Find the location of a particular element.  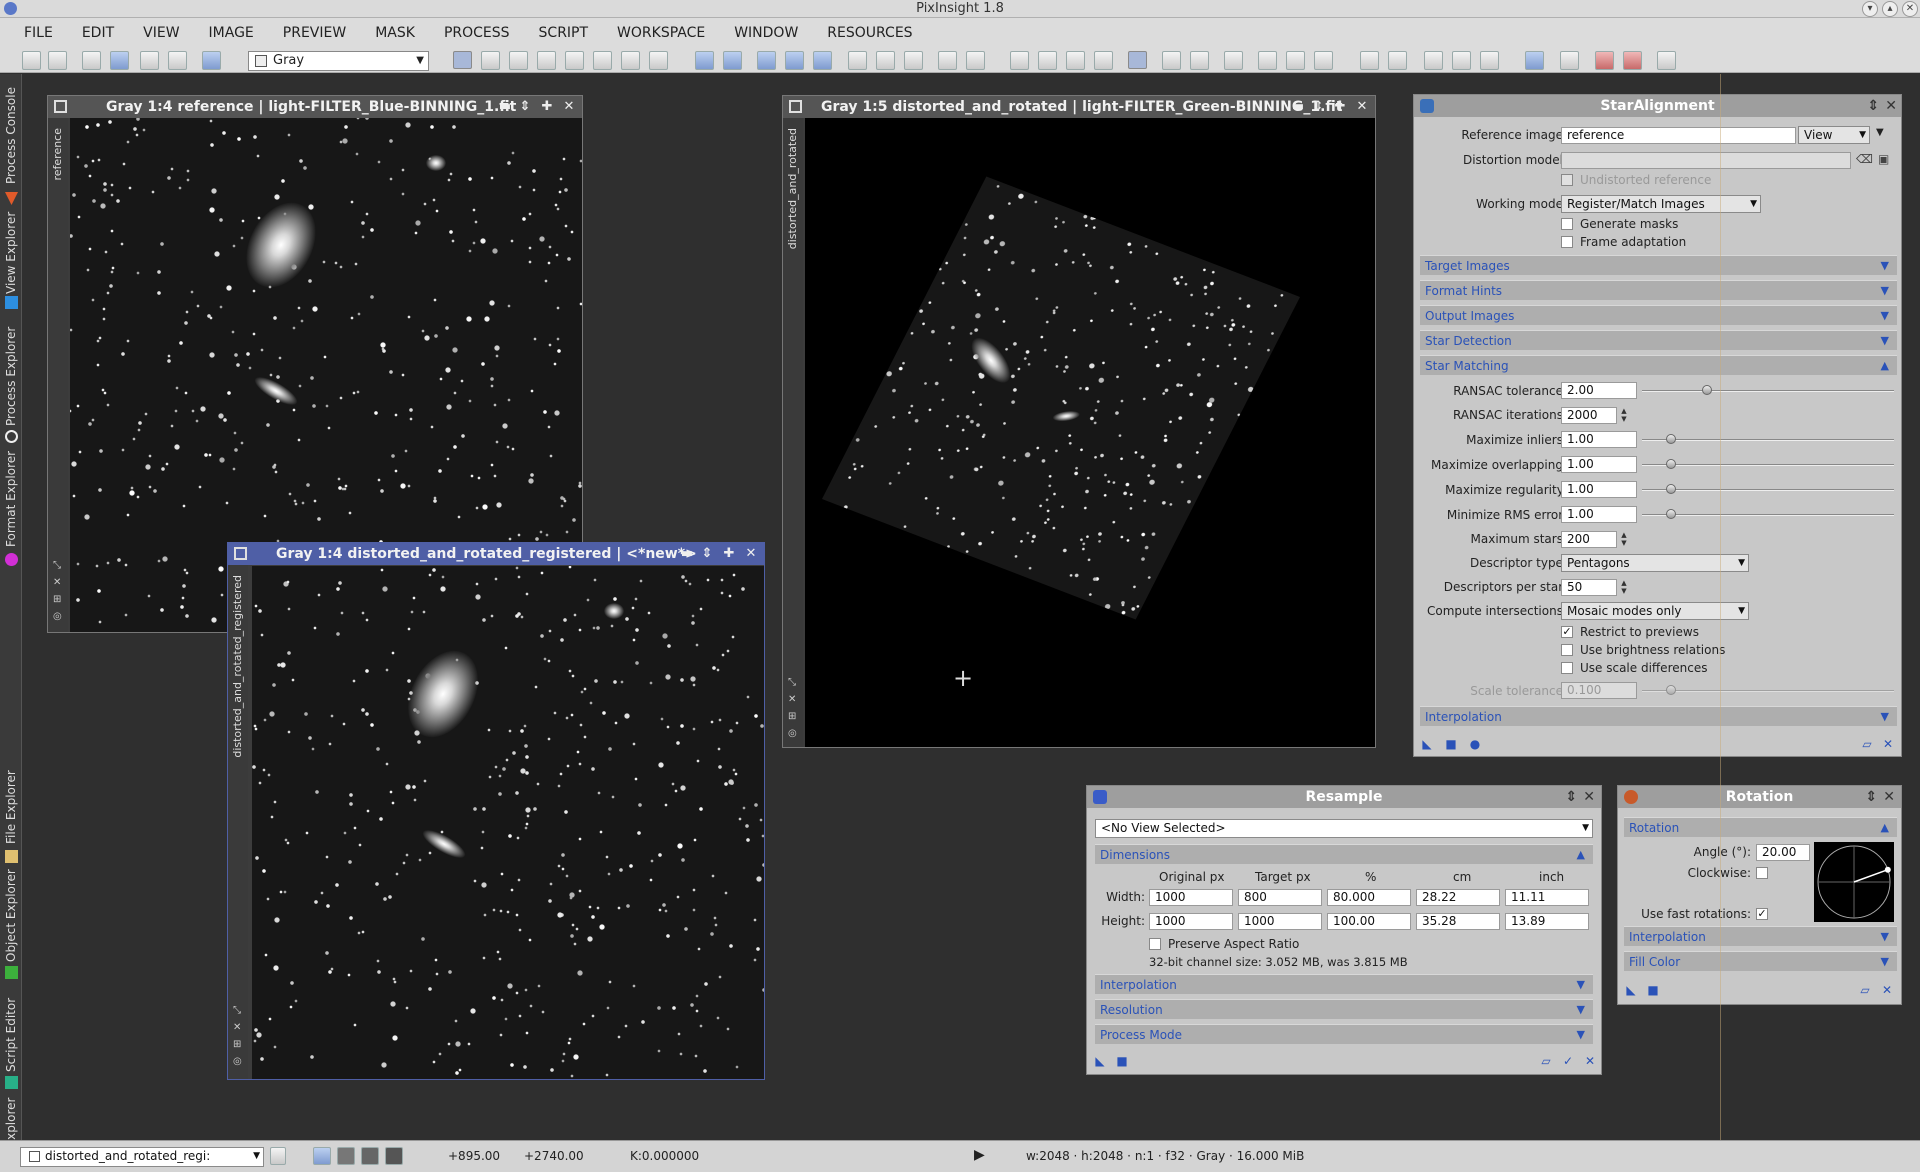

menu-edit: EDIT is located at coordinates (98, 33).